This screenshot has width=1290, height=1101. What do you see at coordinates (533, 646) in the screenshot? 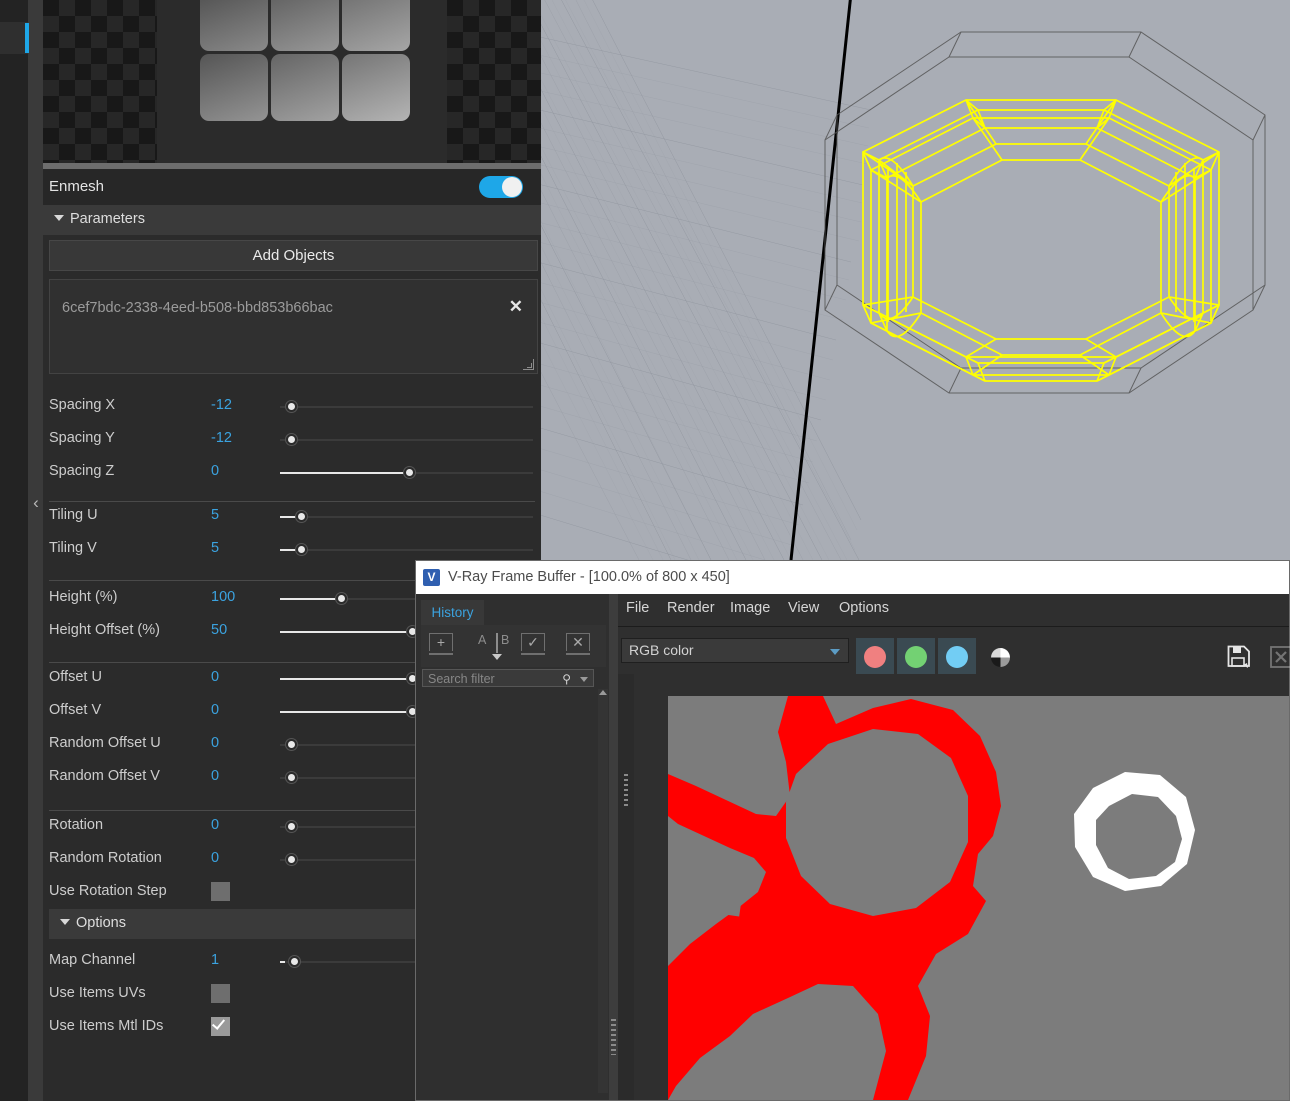
I see `check-history-icon: ✓` at bounding box center [533, 646].